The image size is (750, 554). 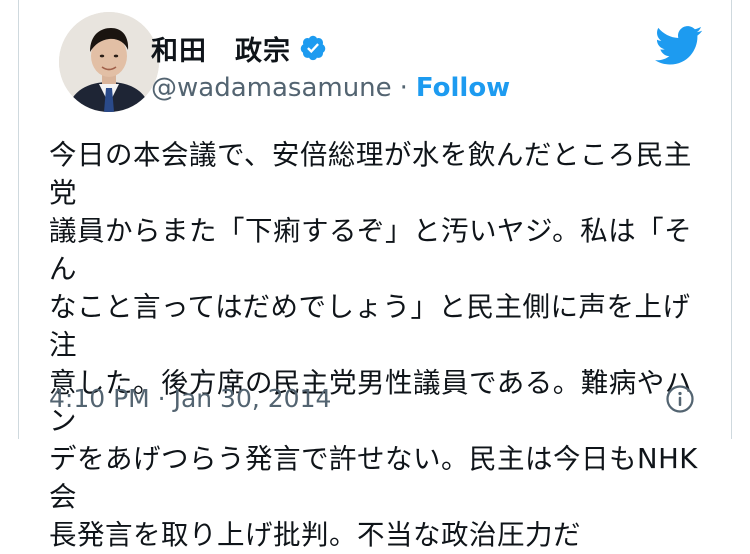 I want to click on user-name-row: 和田 政宗, so click(x=239, y=48).